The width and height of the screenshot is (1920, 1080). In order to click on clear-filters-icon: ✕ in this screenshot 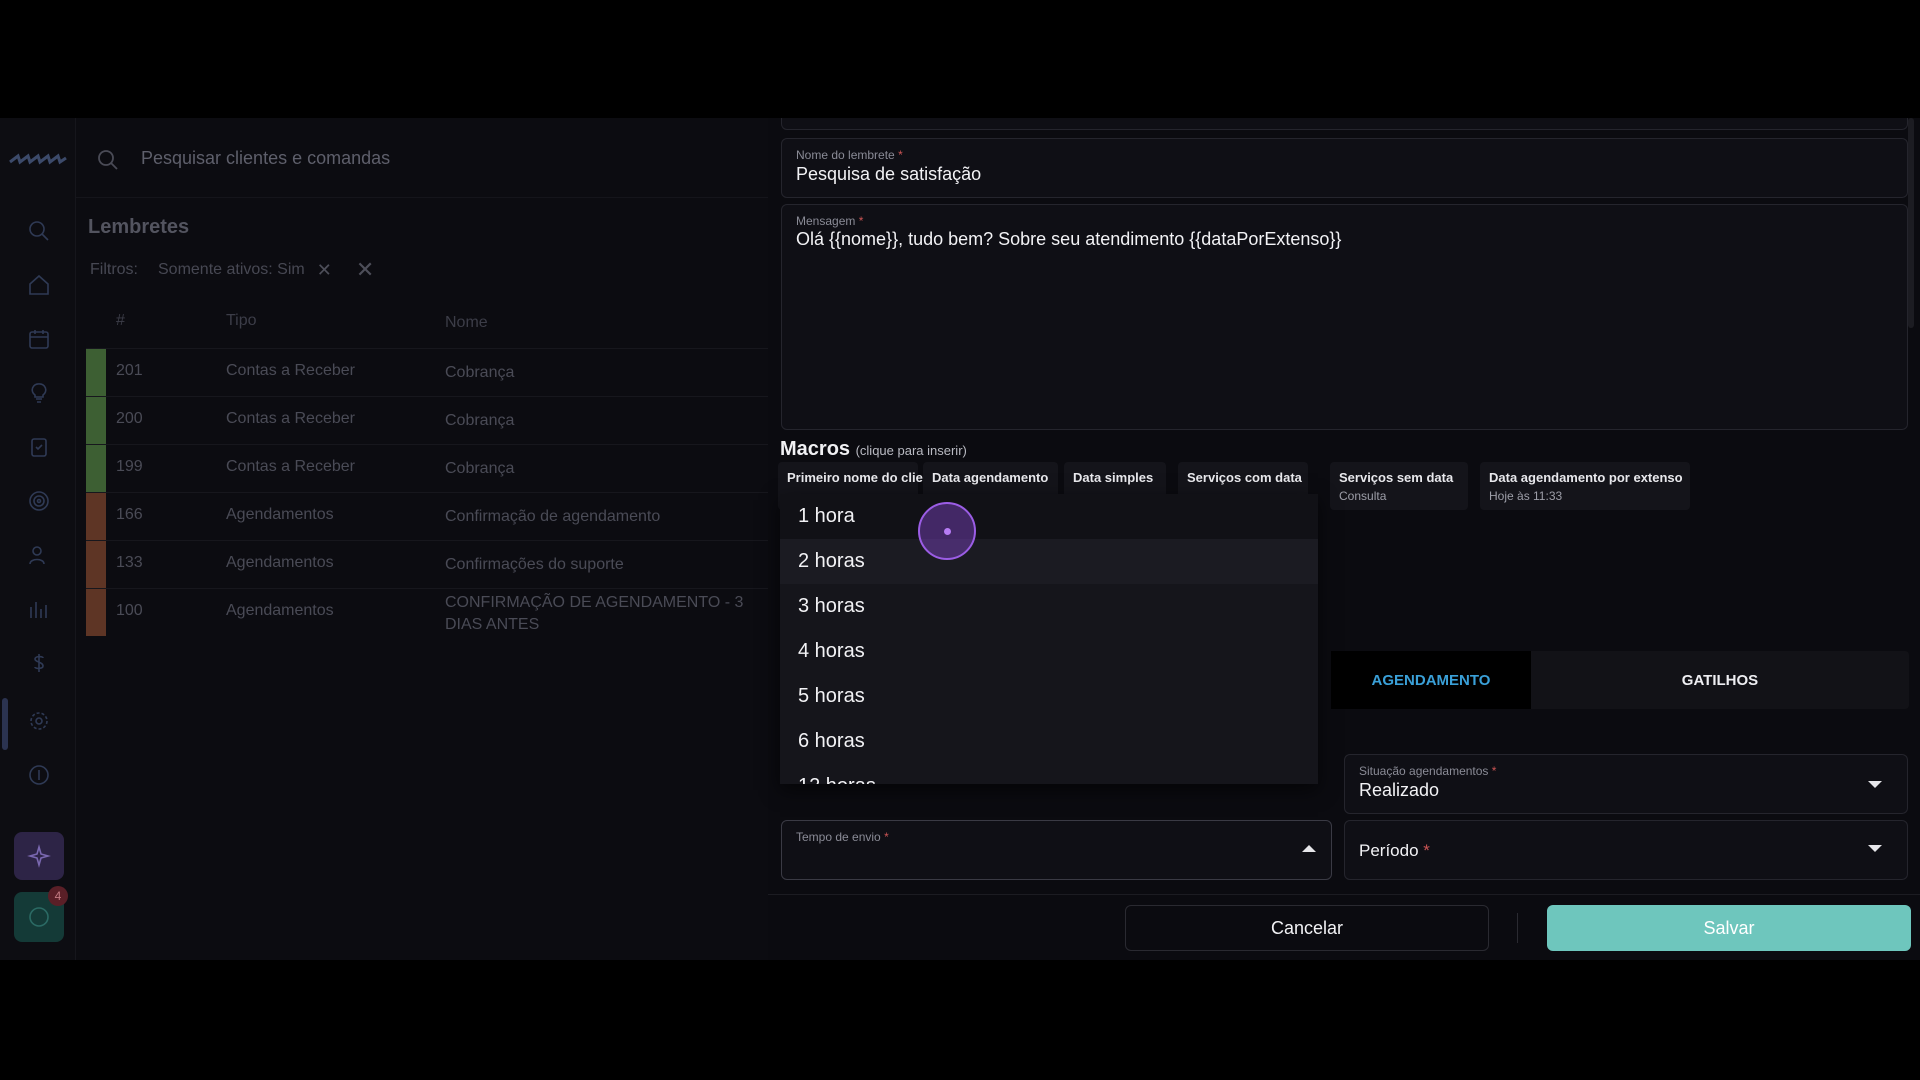, I will do `click(365, 270)`.